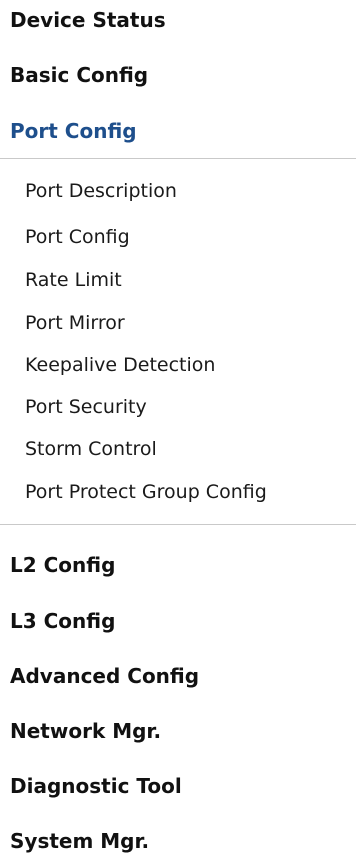 This screenshot has height=857, width=356. Describe the element at coordinates (104, 676) in the screenshot. I see `nav-item-advanced-config: Advanced Config` at that location.